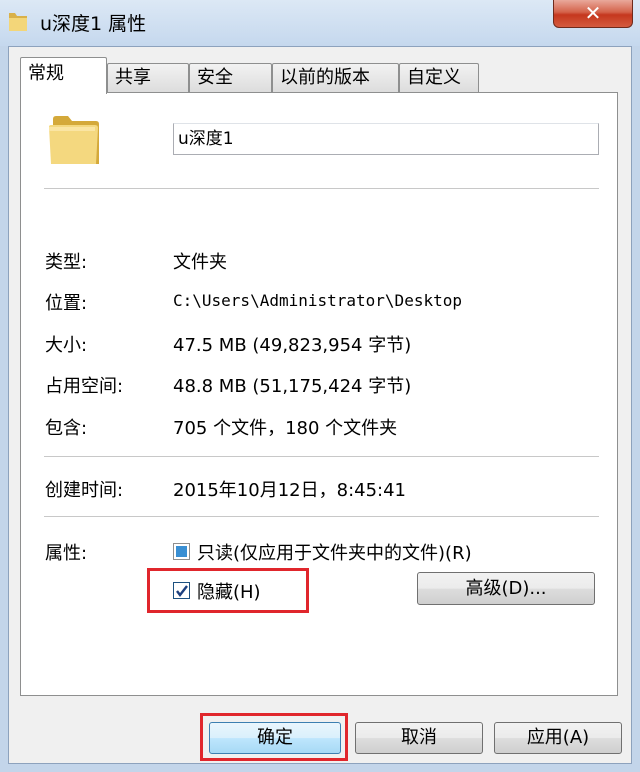  Describe the element at coordinates (325, 77) in the screenshot. I see `tab-label: 以前的版本` at that location.